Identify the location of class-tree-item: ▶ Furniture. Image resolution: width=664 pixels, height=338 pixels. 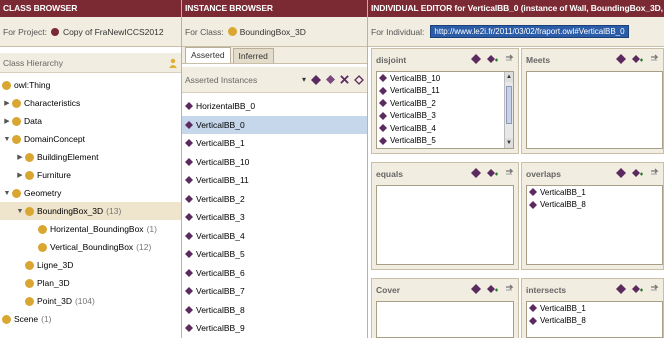
(90, 175).